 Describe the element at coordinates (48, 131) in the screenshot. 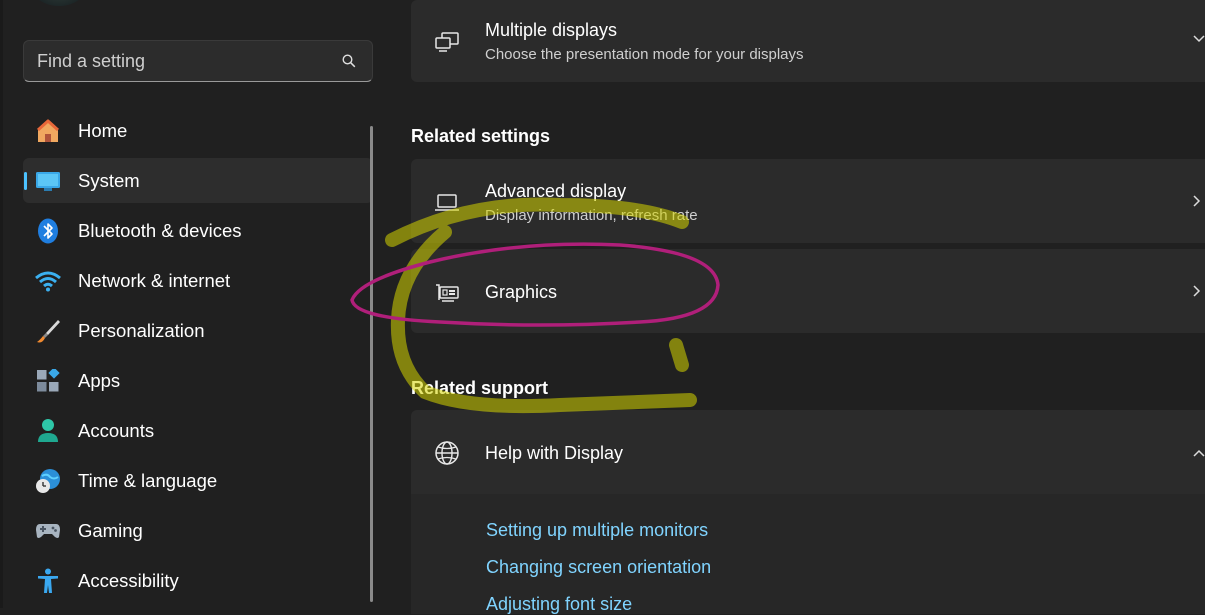

I see `home-icon` at that location.